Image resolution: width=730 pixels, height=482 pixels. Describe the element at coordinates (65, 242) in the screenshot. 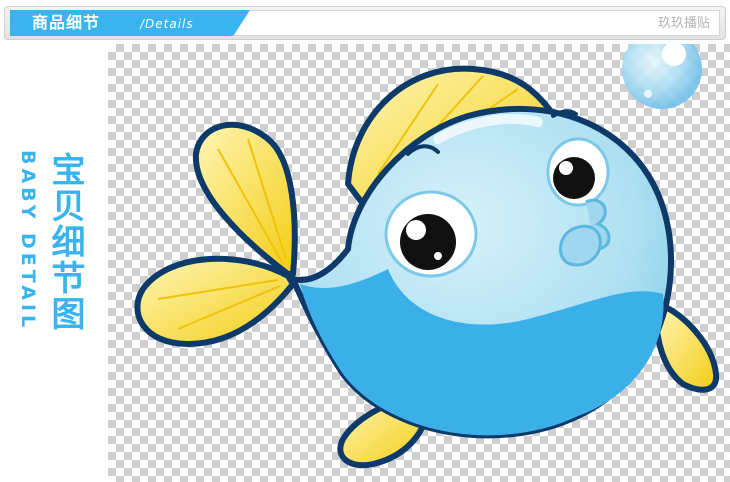

I see `side-caption-chinese: 宝贝细节图` at that location.